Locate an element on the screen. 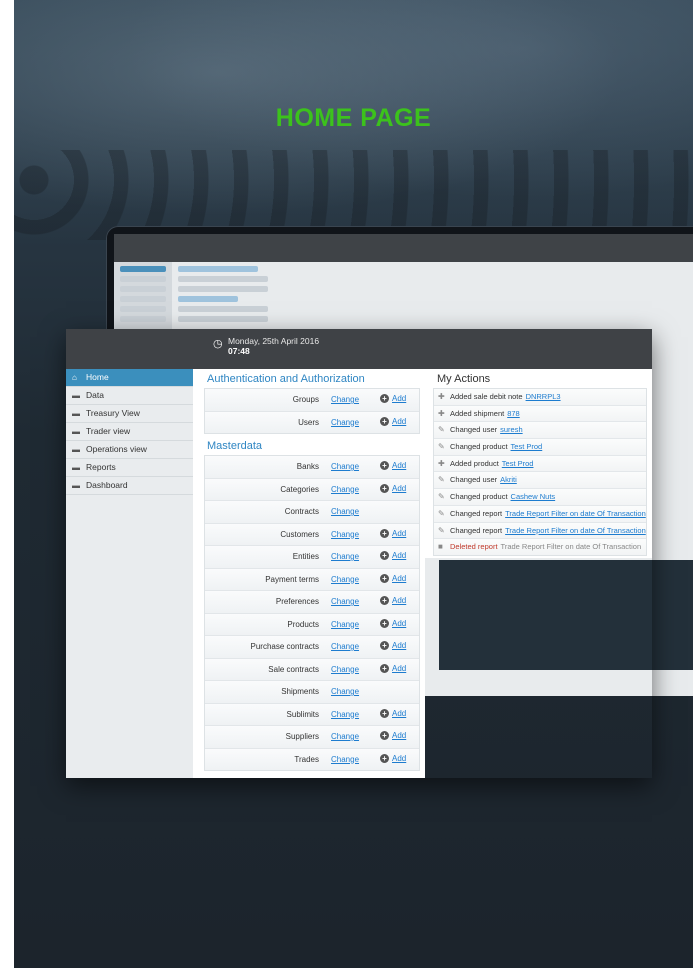 The height and width of the screenshot is (968, 693). row-label: Entities is located at coordinates (305, 556).